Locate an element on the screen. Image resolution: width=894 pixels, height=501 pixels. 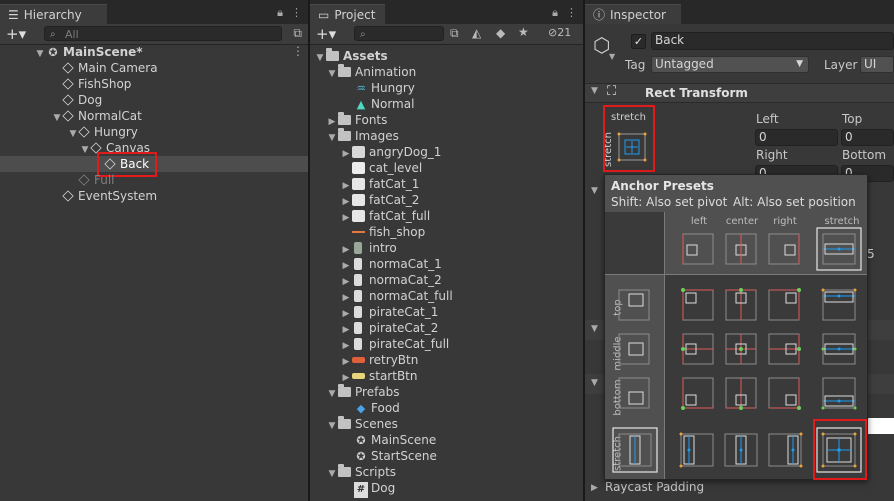
preset-bottom-right is located at coordinates (784, 393).